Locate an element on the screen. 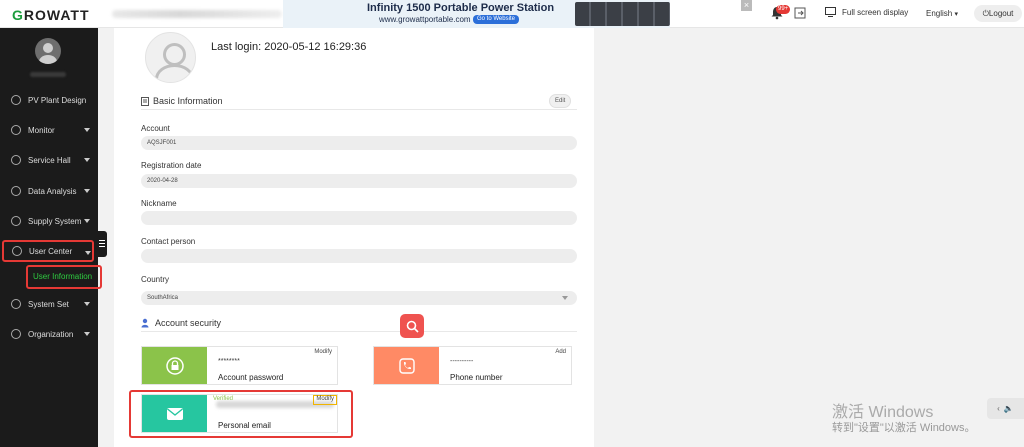 The height and width of the screenshot is (447, 1024). sidebar-item-system-set: System Set is located at coordinates (49, 304).